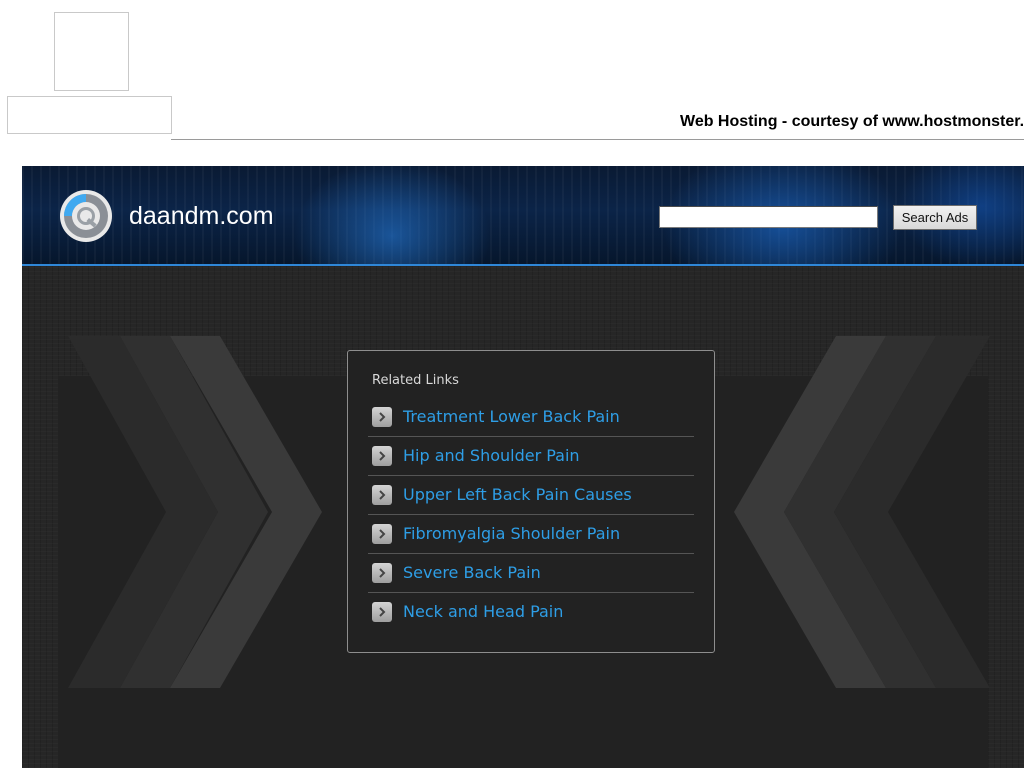 This screenshot has width=1024, height=768. I want to click on left-chevrons-decoration, so click(195, 512).